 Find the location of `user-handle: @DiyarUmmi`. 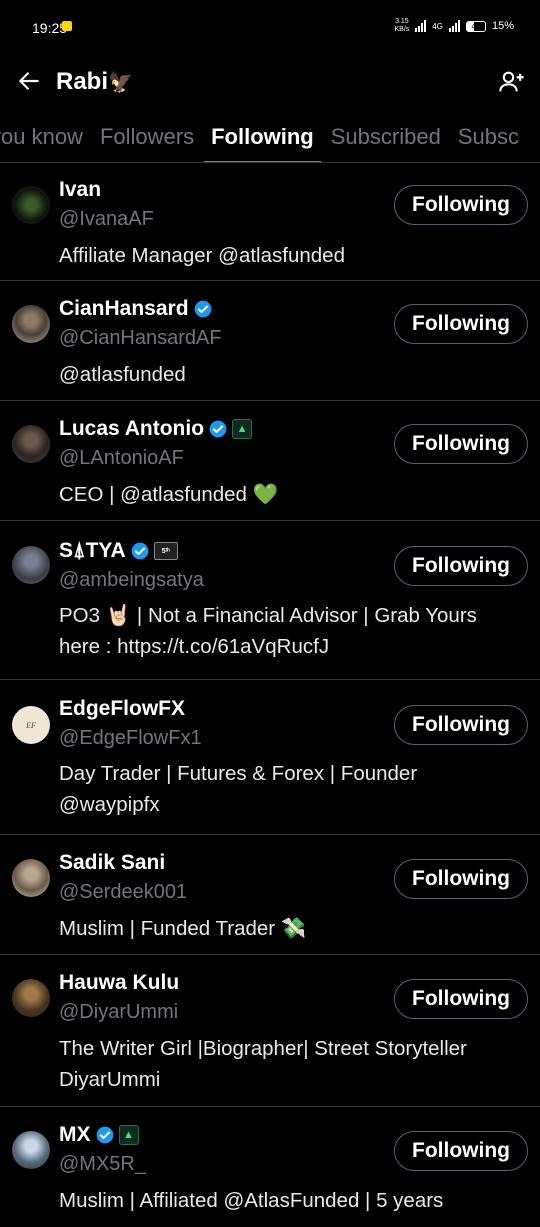

user-handle: @DiyarUmmi is located at coordinates (119, 1012).